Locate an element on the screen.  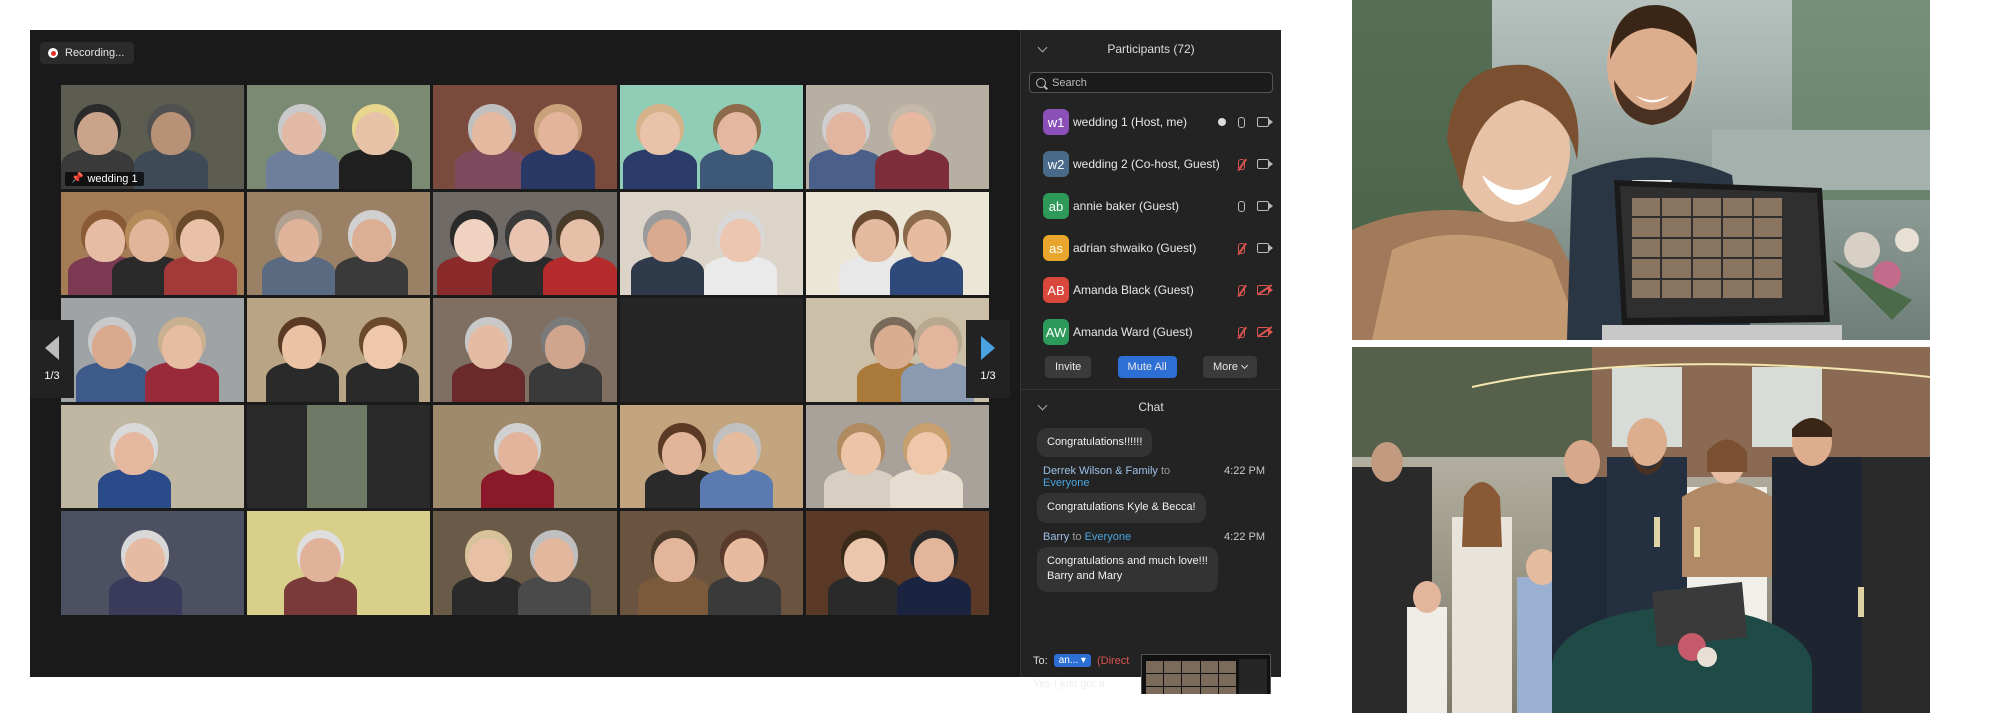
more-button: More is located at coordinates (1229, 367).